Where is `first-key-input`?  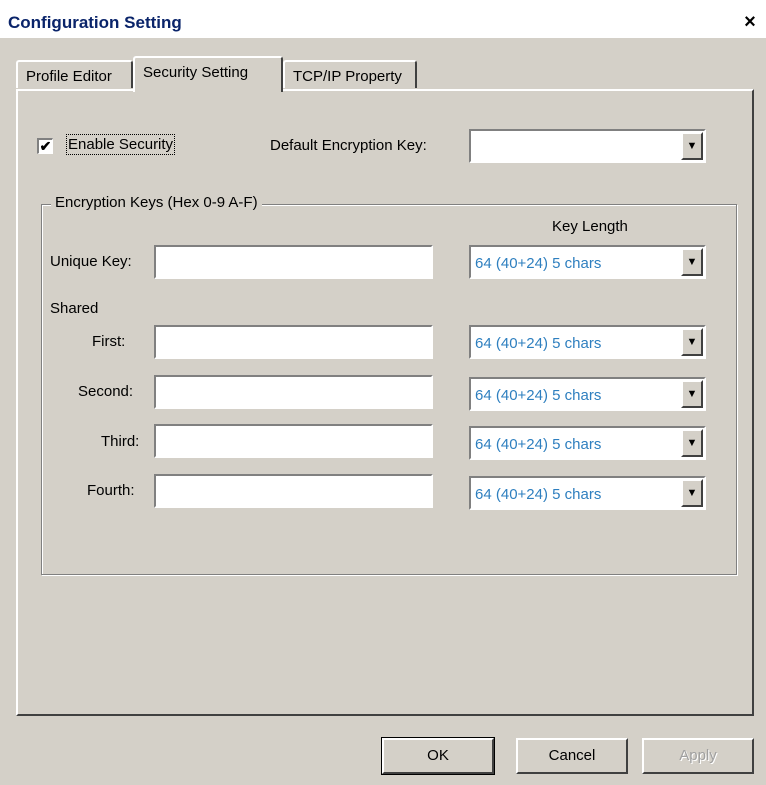 first-key-input is located at coordinates (293, 342).